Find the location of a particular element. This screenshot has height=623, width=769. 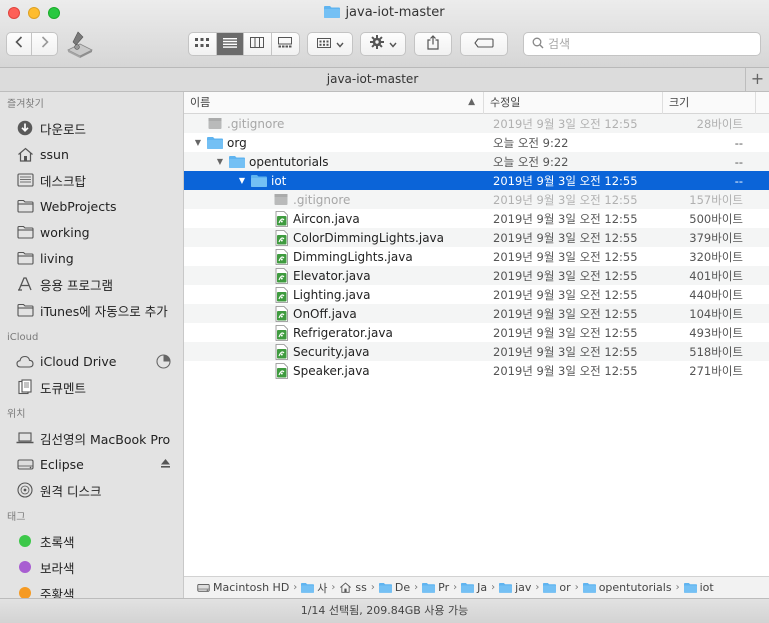

file-size: 104바이트 is located at coordinates (716, 313).